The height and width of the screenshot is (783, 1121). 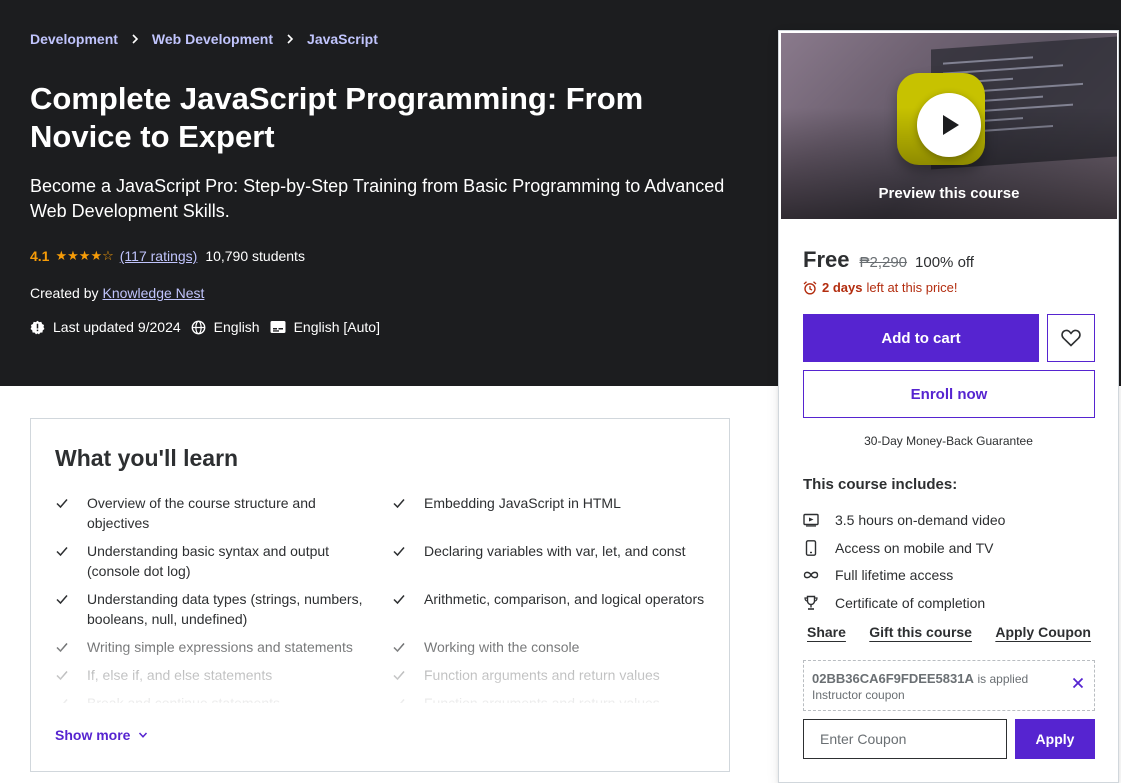 What do you see at coordinates (914, 547) in the screenshot?
I see `includes-item-label: Access on mobile and TV` at bounding box center [914, 547].